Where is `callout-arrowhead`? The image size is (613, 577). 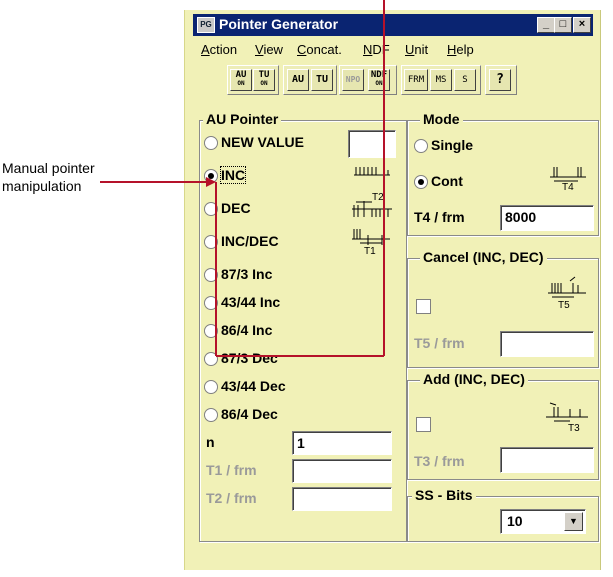 callout-arrowhead is located at coordinates (211, 182).